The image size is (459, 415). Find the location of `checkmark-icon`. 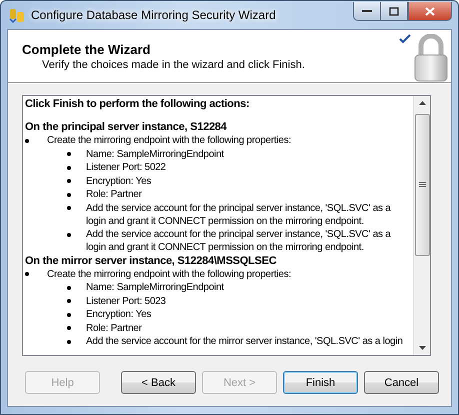

checkmark-icon is located at coordinates (405, 39).